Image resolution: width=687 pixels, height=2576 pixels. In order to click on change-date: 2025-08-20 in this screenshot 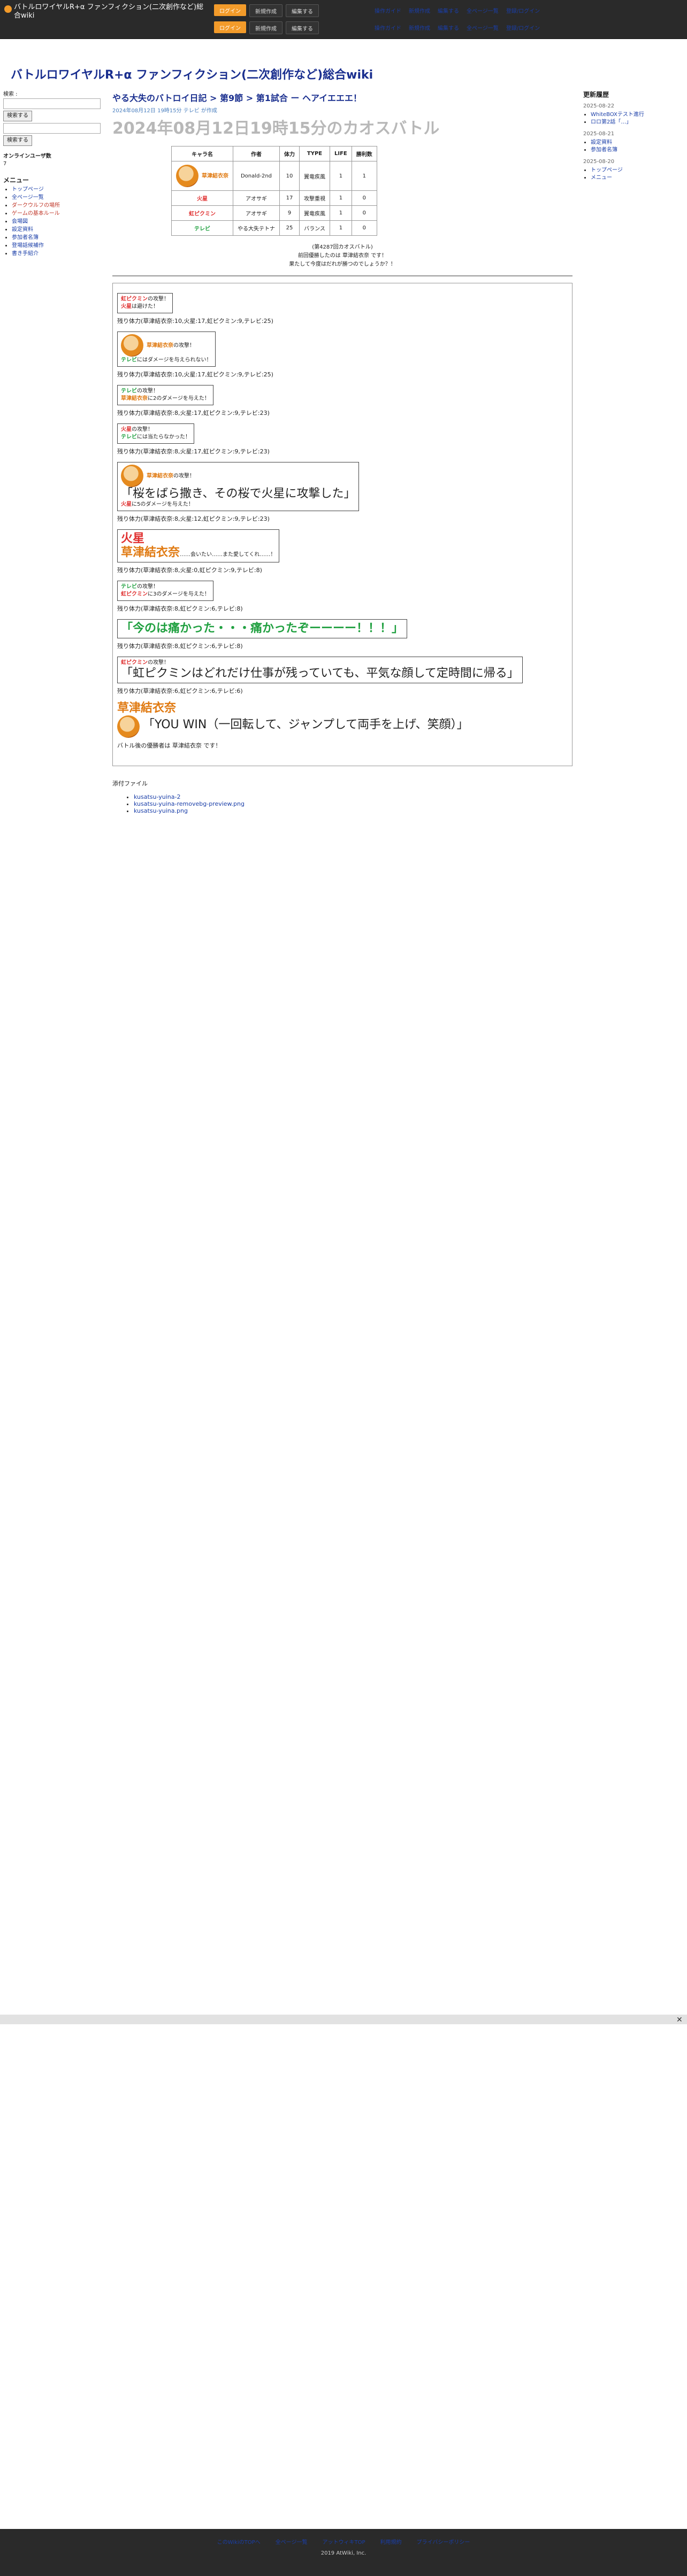, I will do `click(599, 162)`.